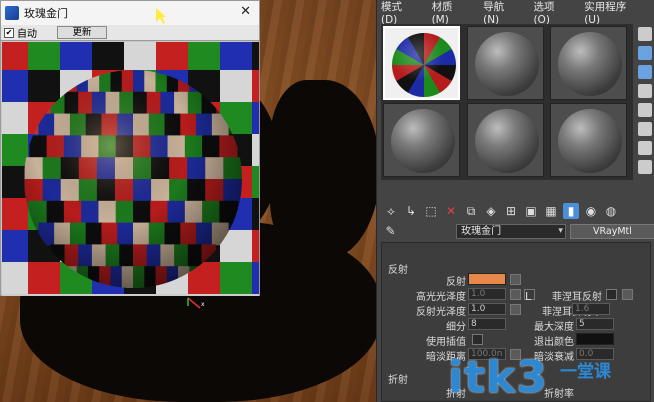  What do you see at coordinates (515, 294) in the screenshot?
I see `hilight-gloss-map-button` at bounding box center [515, 294].